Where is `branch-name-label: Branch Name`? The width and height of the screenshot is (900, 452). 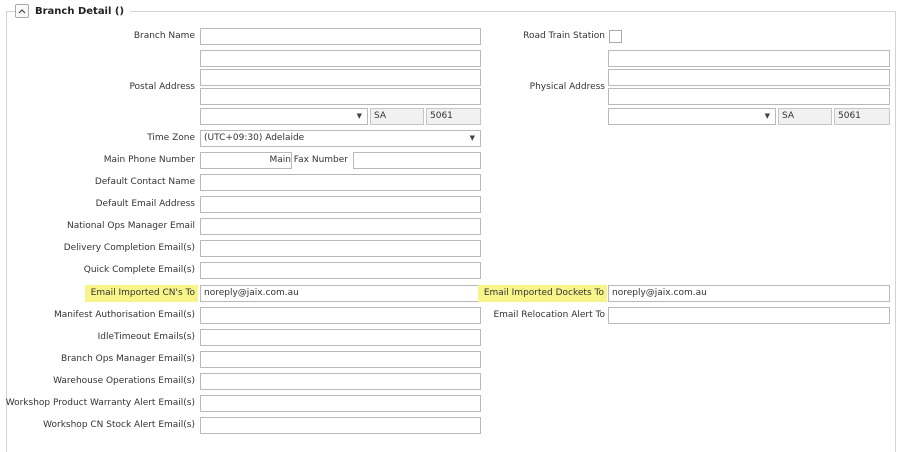
branch-name-label: Branch Name is located at coordinates (164, 36).